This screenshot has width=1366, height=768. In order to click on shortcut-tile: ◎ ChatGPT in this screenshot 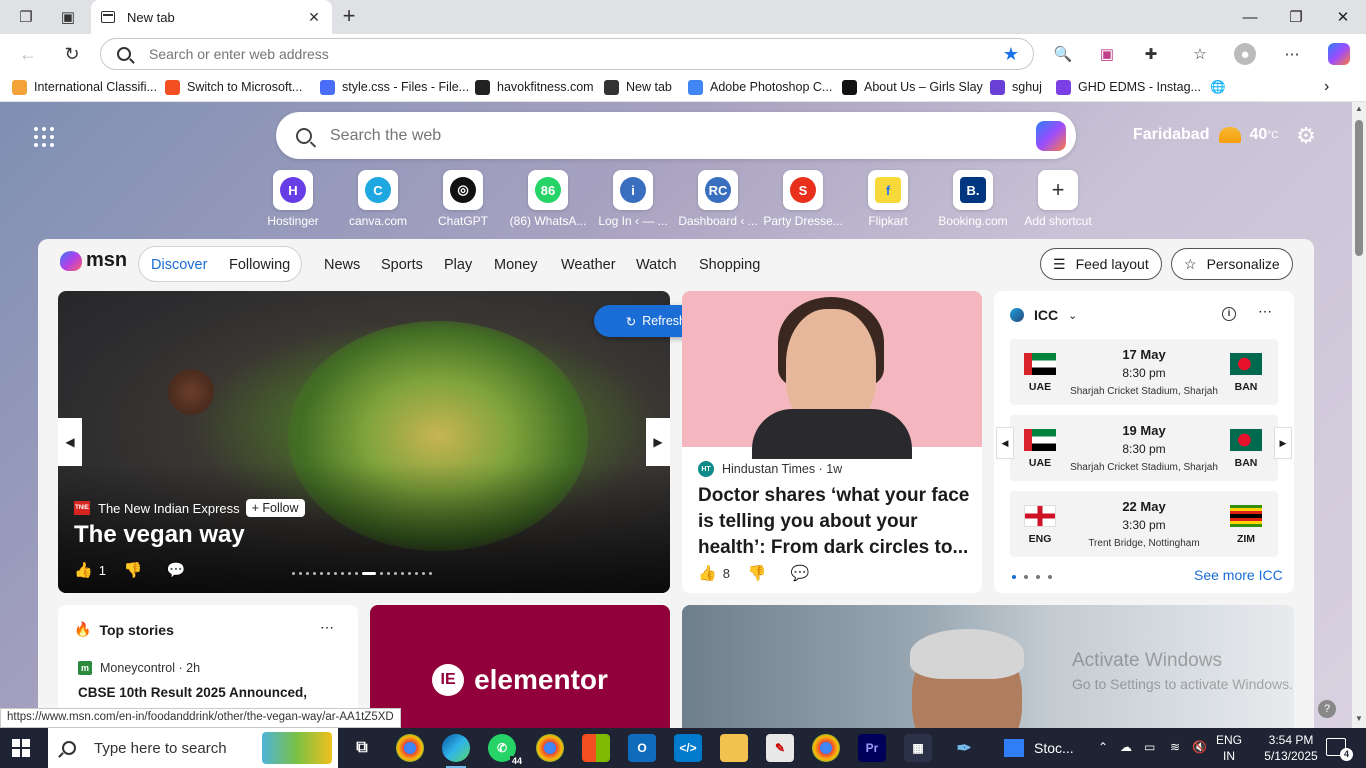, I will do `click(463, 200)`.